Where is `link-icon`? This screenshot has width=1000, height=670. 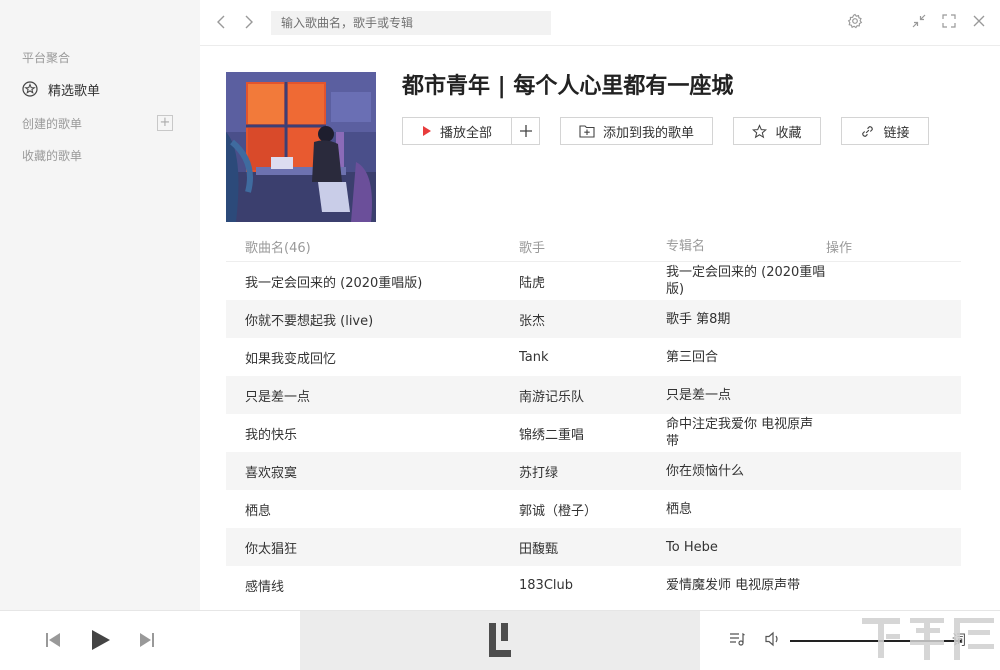 link-icon is located at coordinates (868, 131).